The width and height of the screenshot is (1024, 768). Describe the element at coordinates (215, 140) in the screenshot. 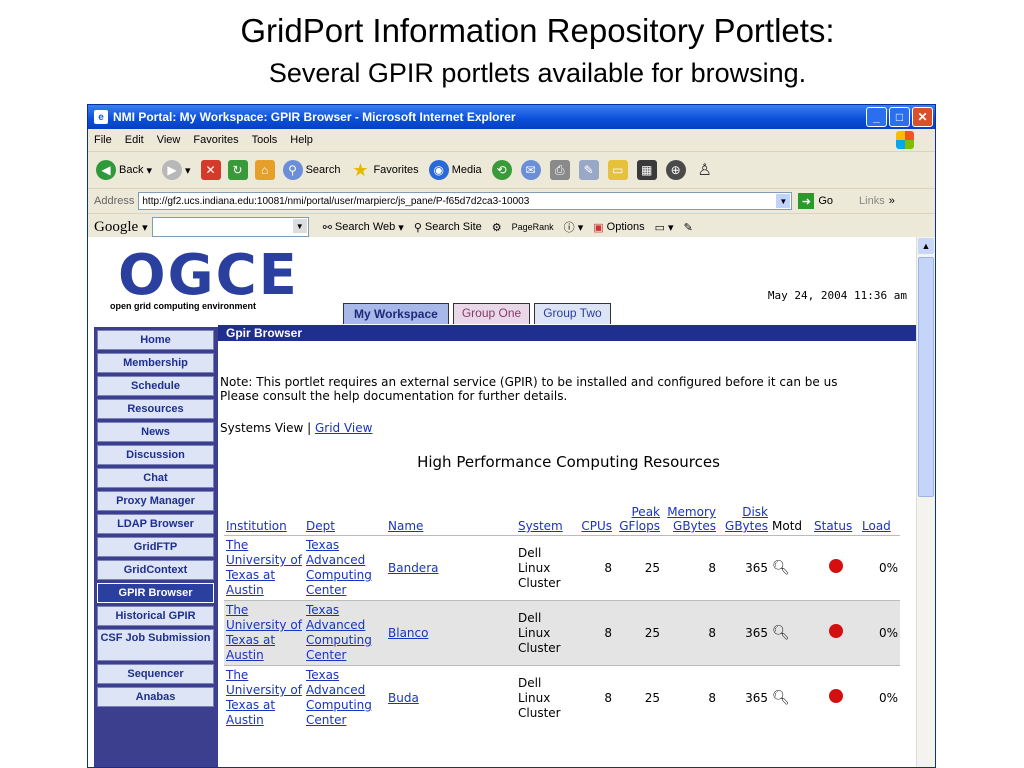

I see `menu-favorites: Favorites` at that location.